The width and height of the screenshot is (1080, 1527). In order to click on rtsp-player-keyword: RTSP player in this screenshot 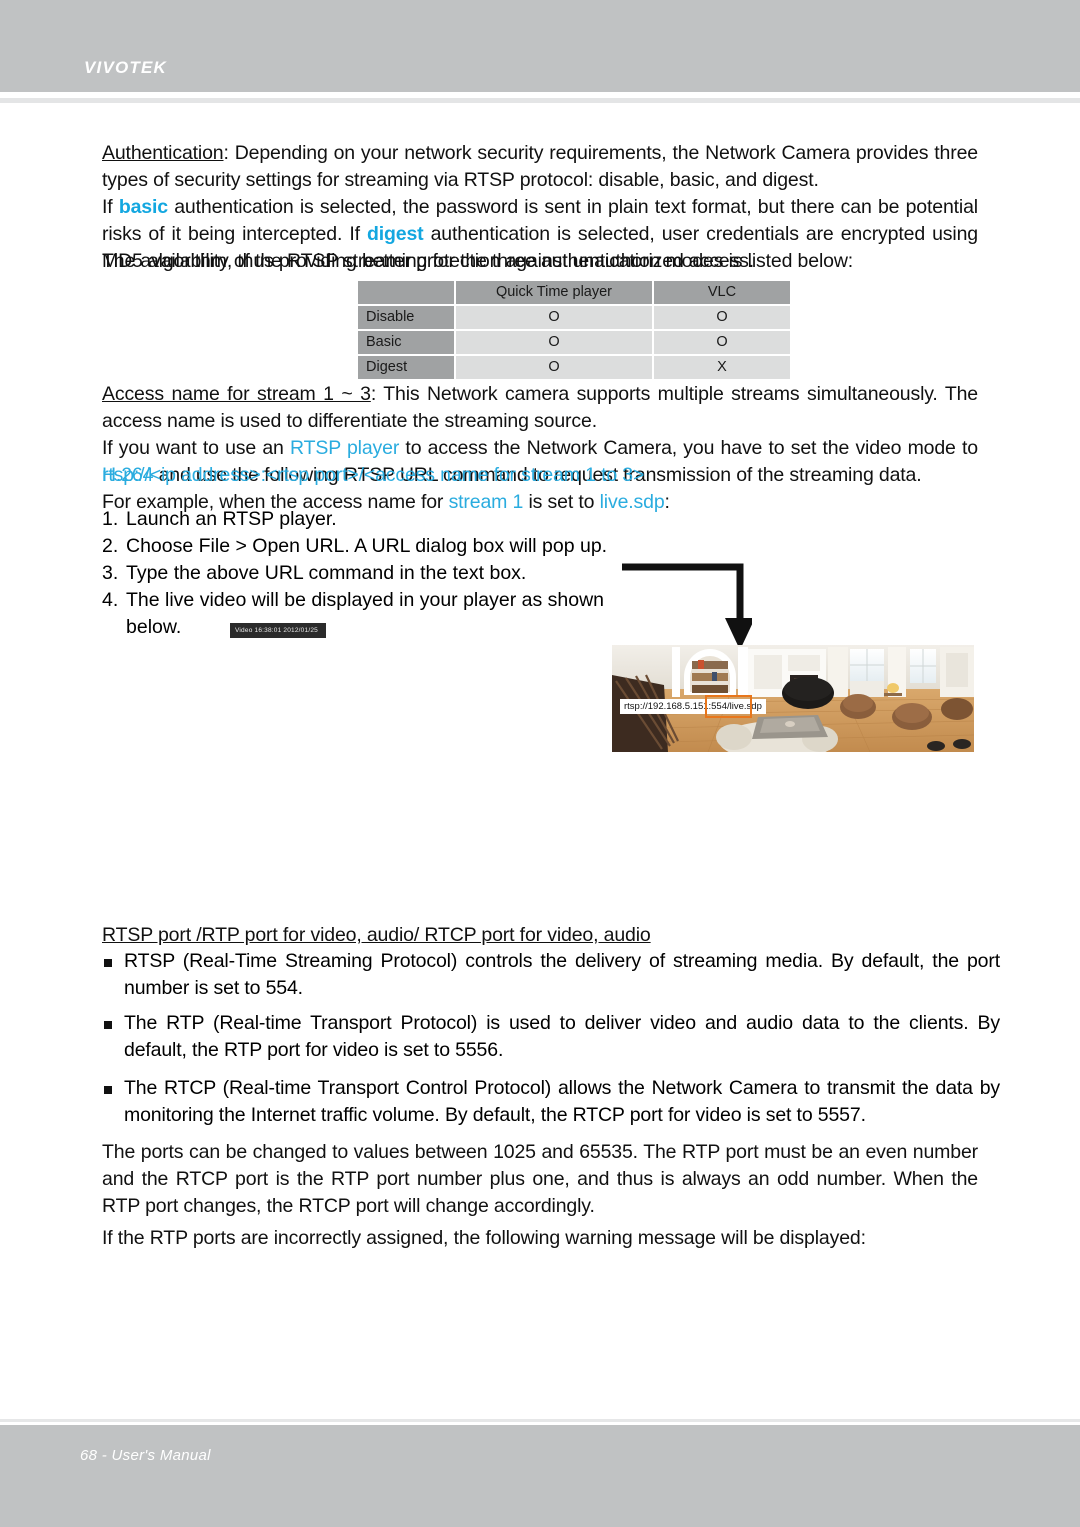, I will do `click(345, 448)`.